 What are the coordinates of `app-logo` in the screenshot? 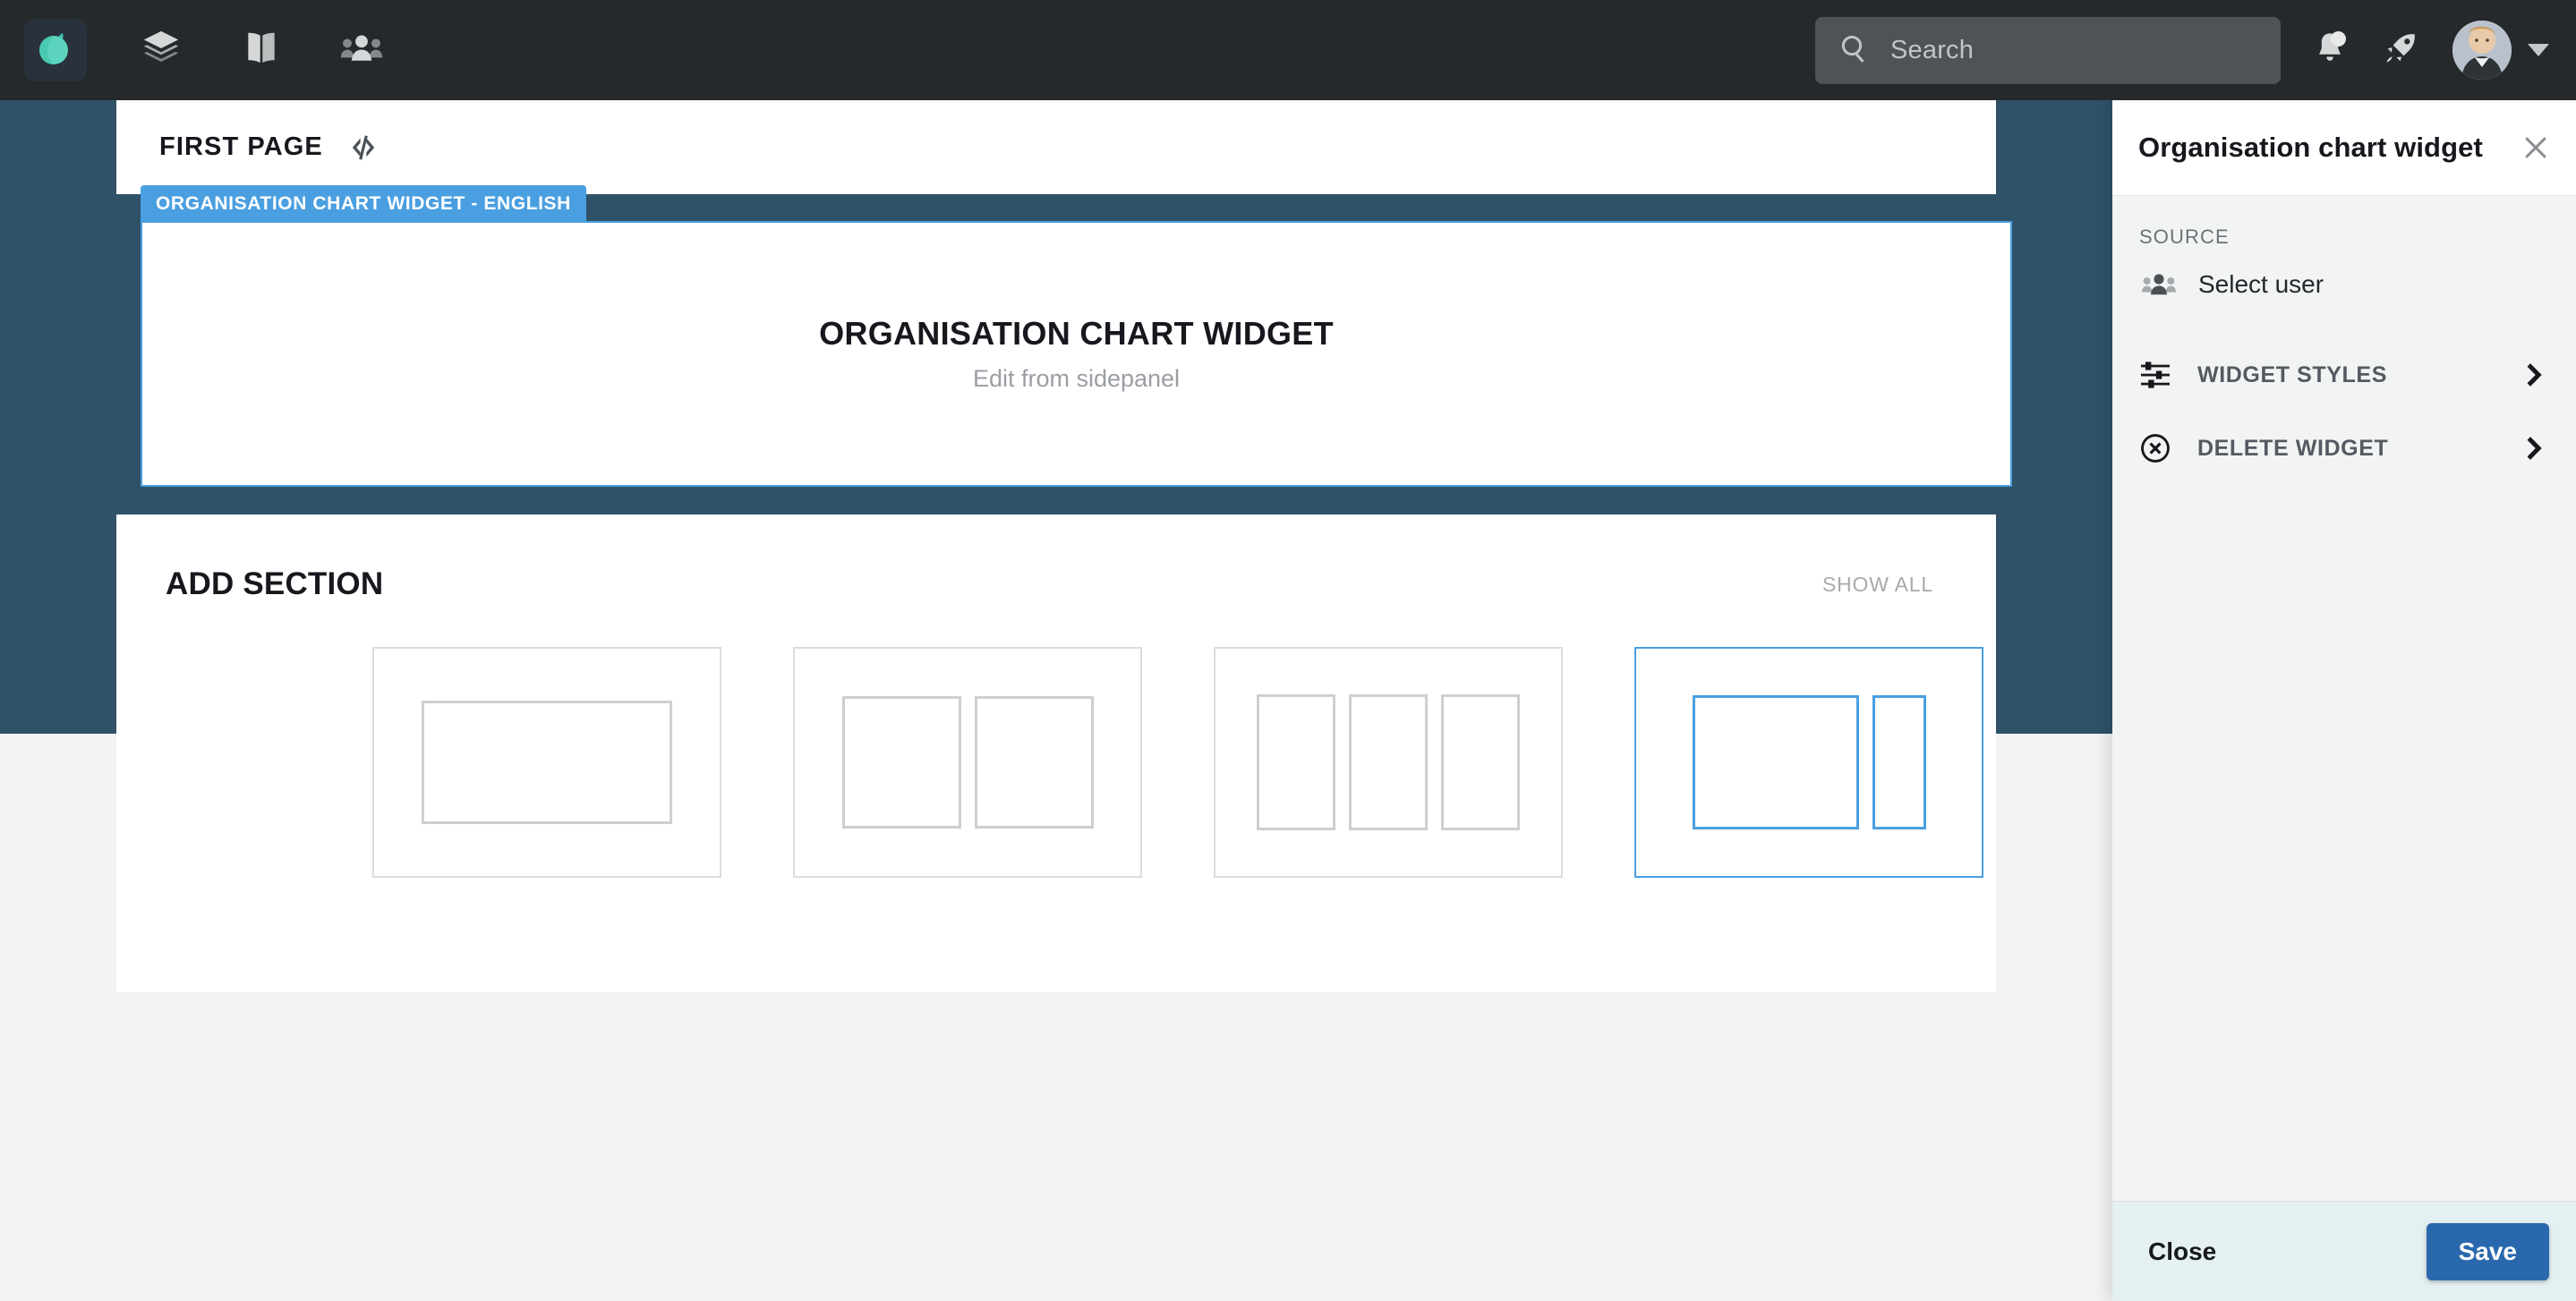 It's located at (55, 50).